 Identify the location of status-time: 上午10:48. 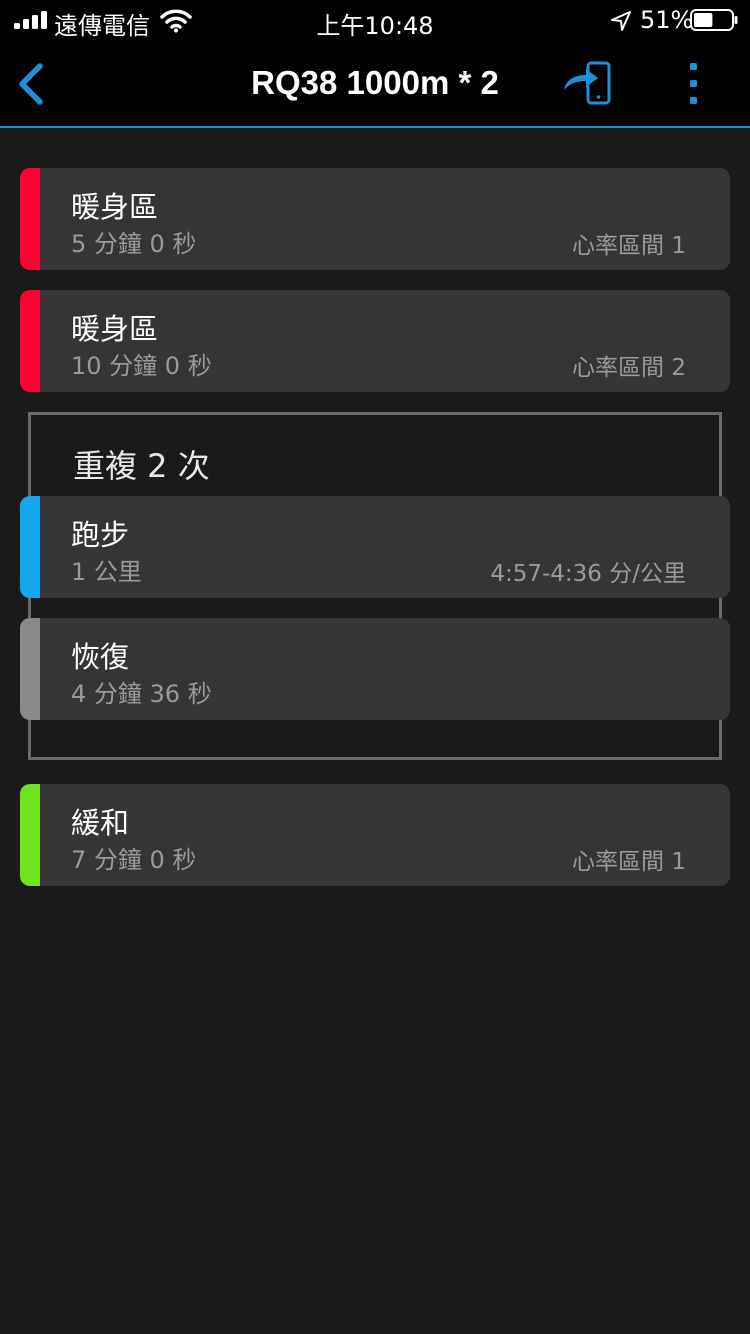
(375, 26).